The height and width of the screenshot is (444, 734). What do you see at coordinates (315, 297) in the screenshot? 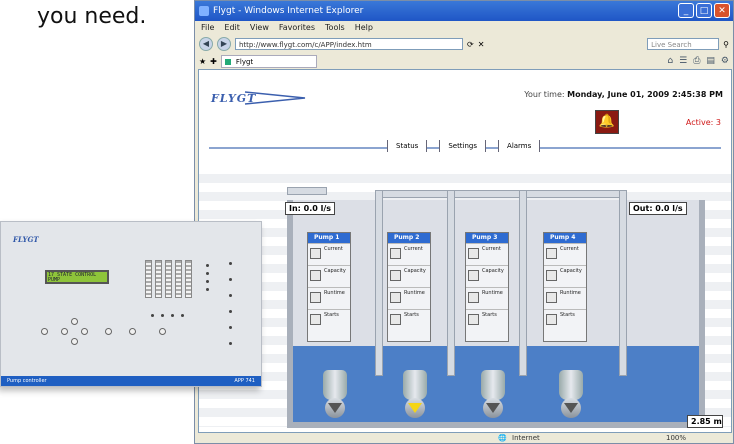
I see `runtime-icon` at bounding box center [315, 297].